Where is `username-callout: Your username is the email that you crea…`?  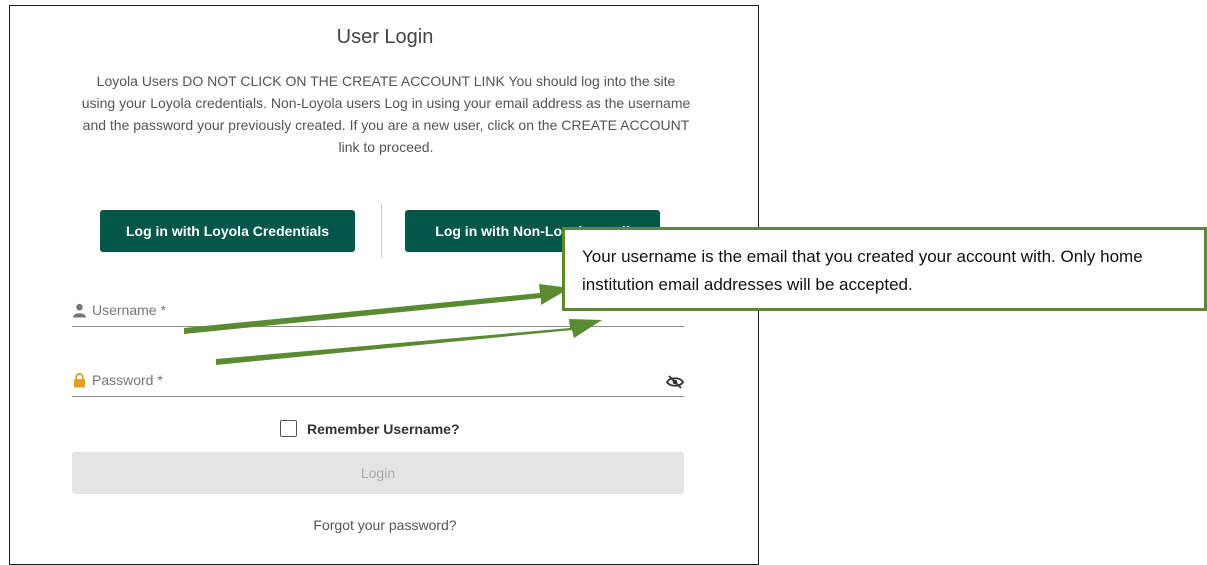
username-callout: Your username is the email that you crea… is located at coordinates (884, 269).